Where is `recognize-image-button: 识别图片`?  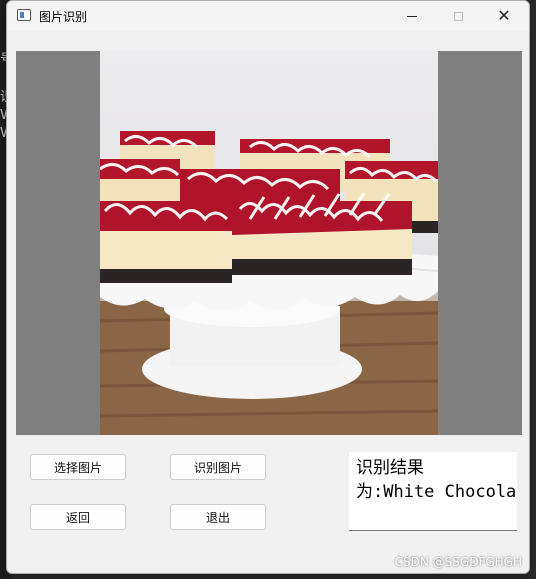
recognize-image-button: 识别图片 is located at coordinates (218, 467).